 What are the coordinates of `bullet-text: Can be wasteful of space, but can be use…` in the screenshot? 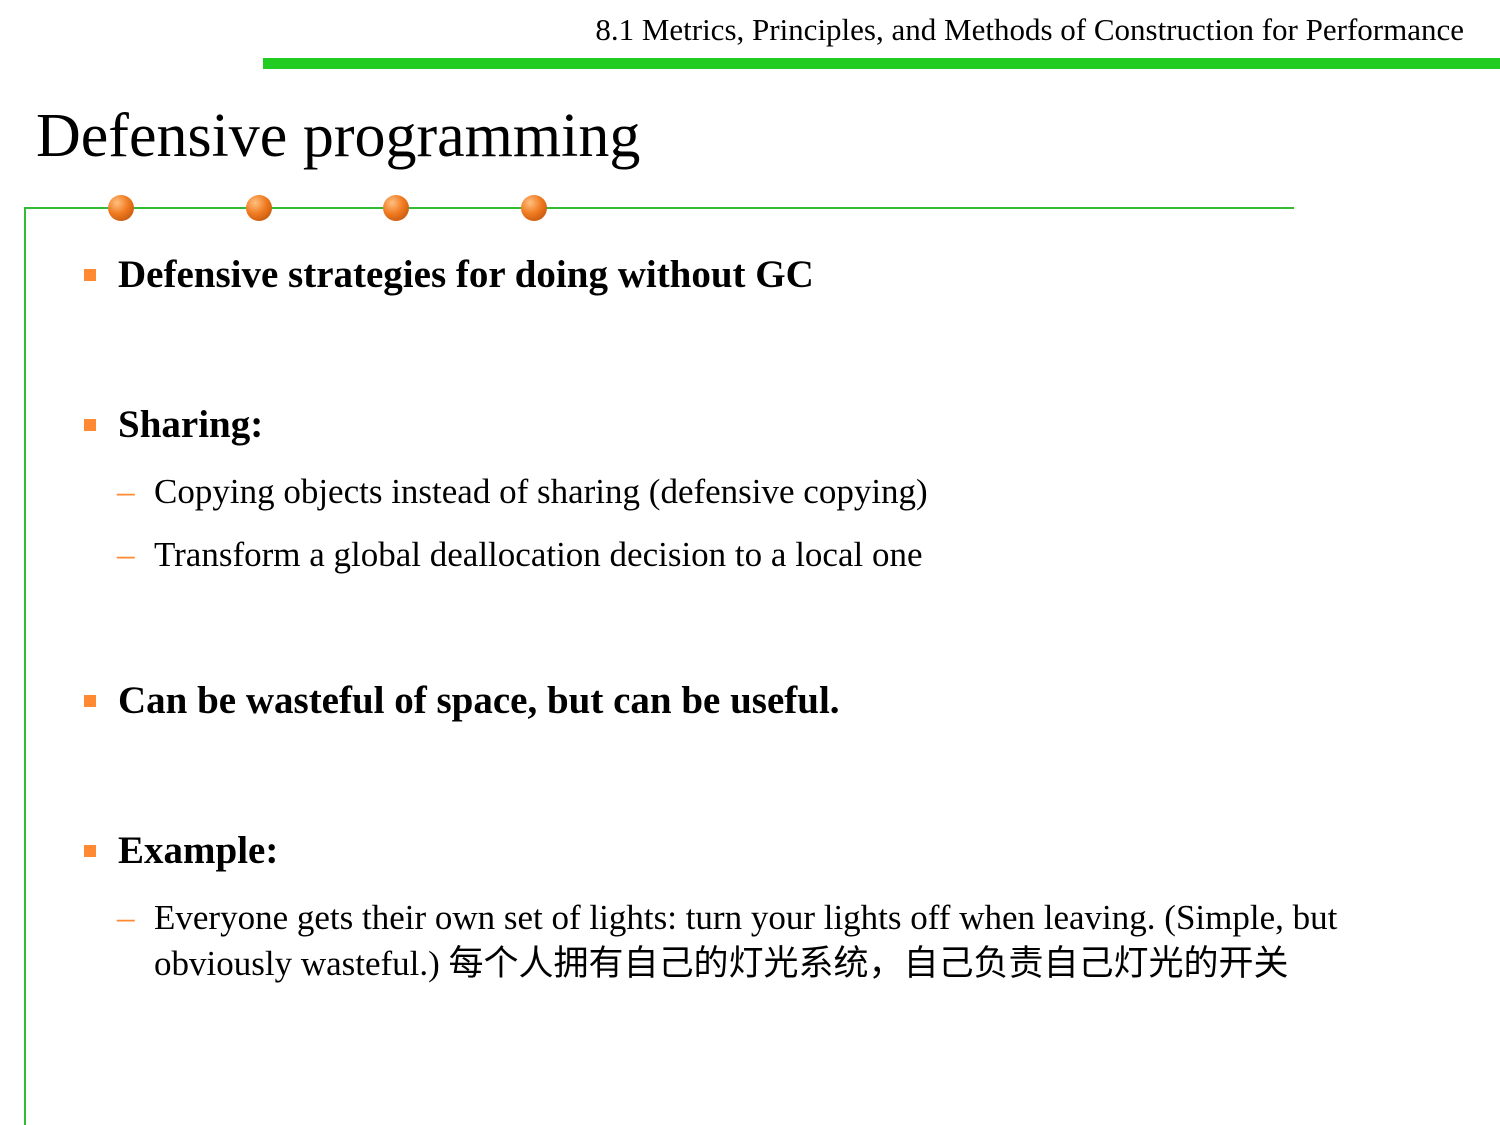 It's located at (479, 700).